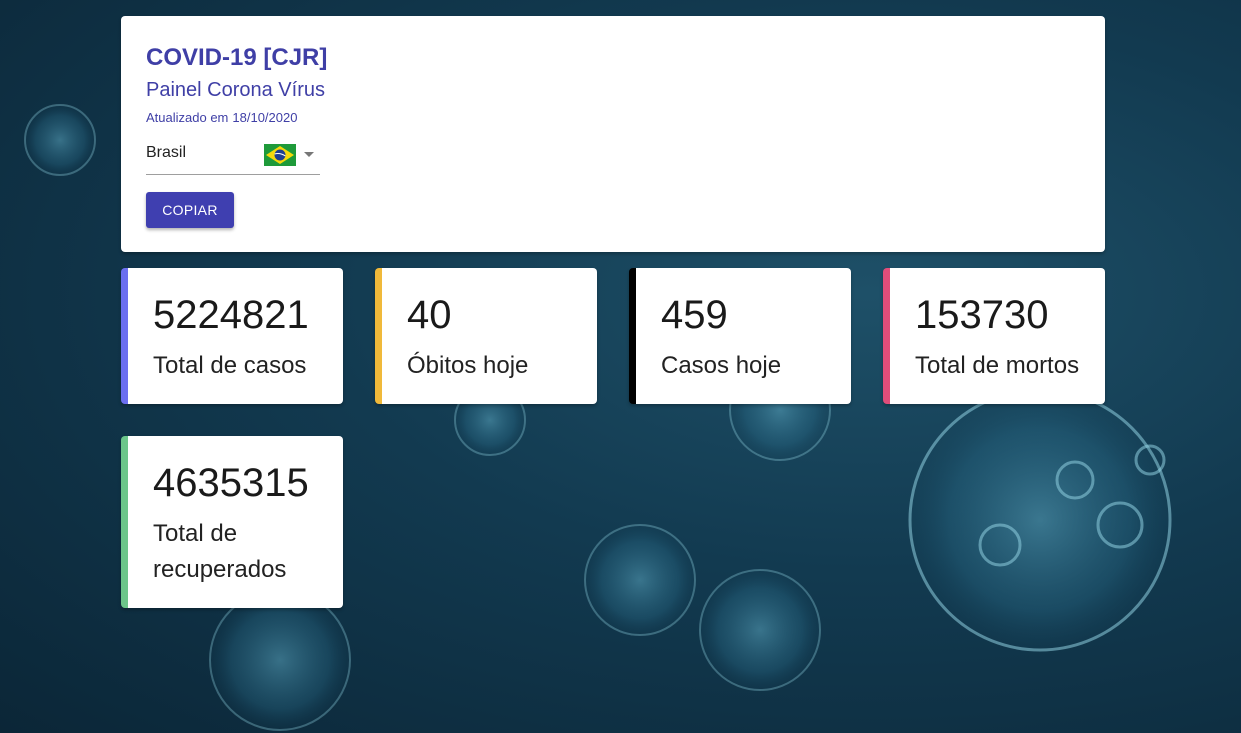 The width and height of the screenshot is (1241, 733). Describe the element at coordinates (237, 57) in the screenshot. I see `page-title: COVID-19 [CJR]` at that location.